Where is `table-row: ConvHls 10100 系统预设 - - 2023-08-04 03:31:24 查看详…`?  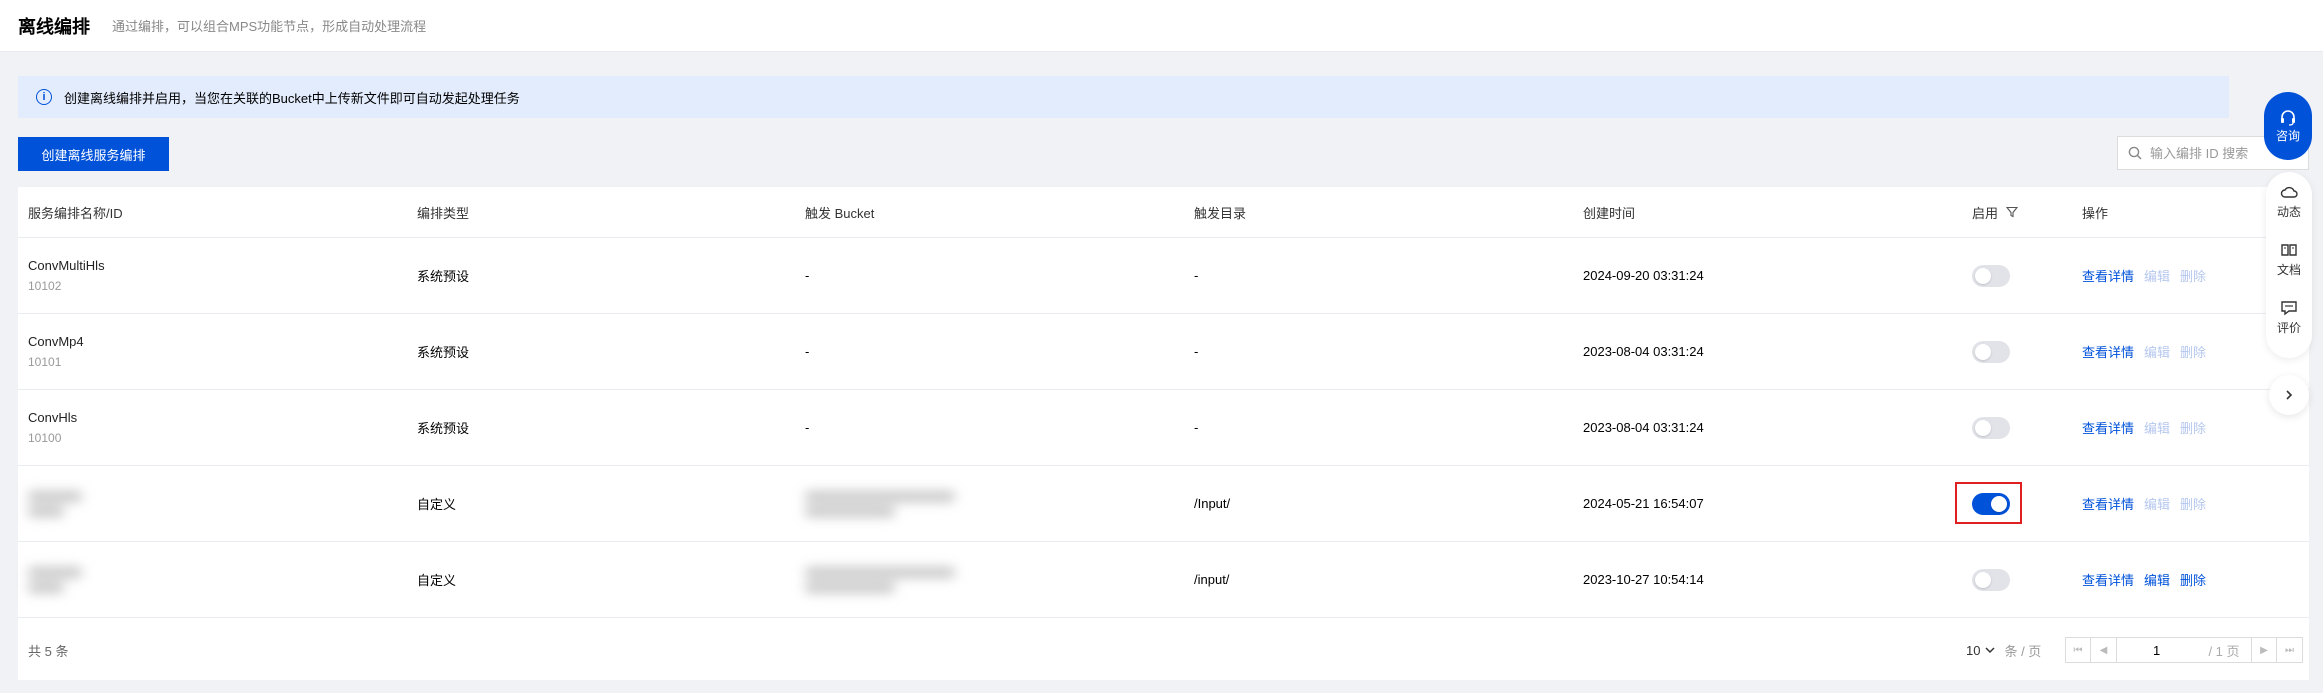
table-row: ConvHls 10100 系统预设 - - 2023-08-04 03:31:24 查看详… is located at coordinates (1163, 428).